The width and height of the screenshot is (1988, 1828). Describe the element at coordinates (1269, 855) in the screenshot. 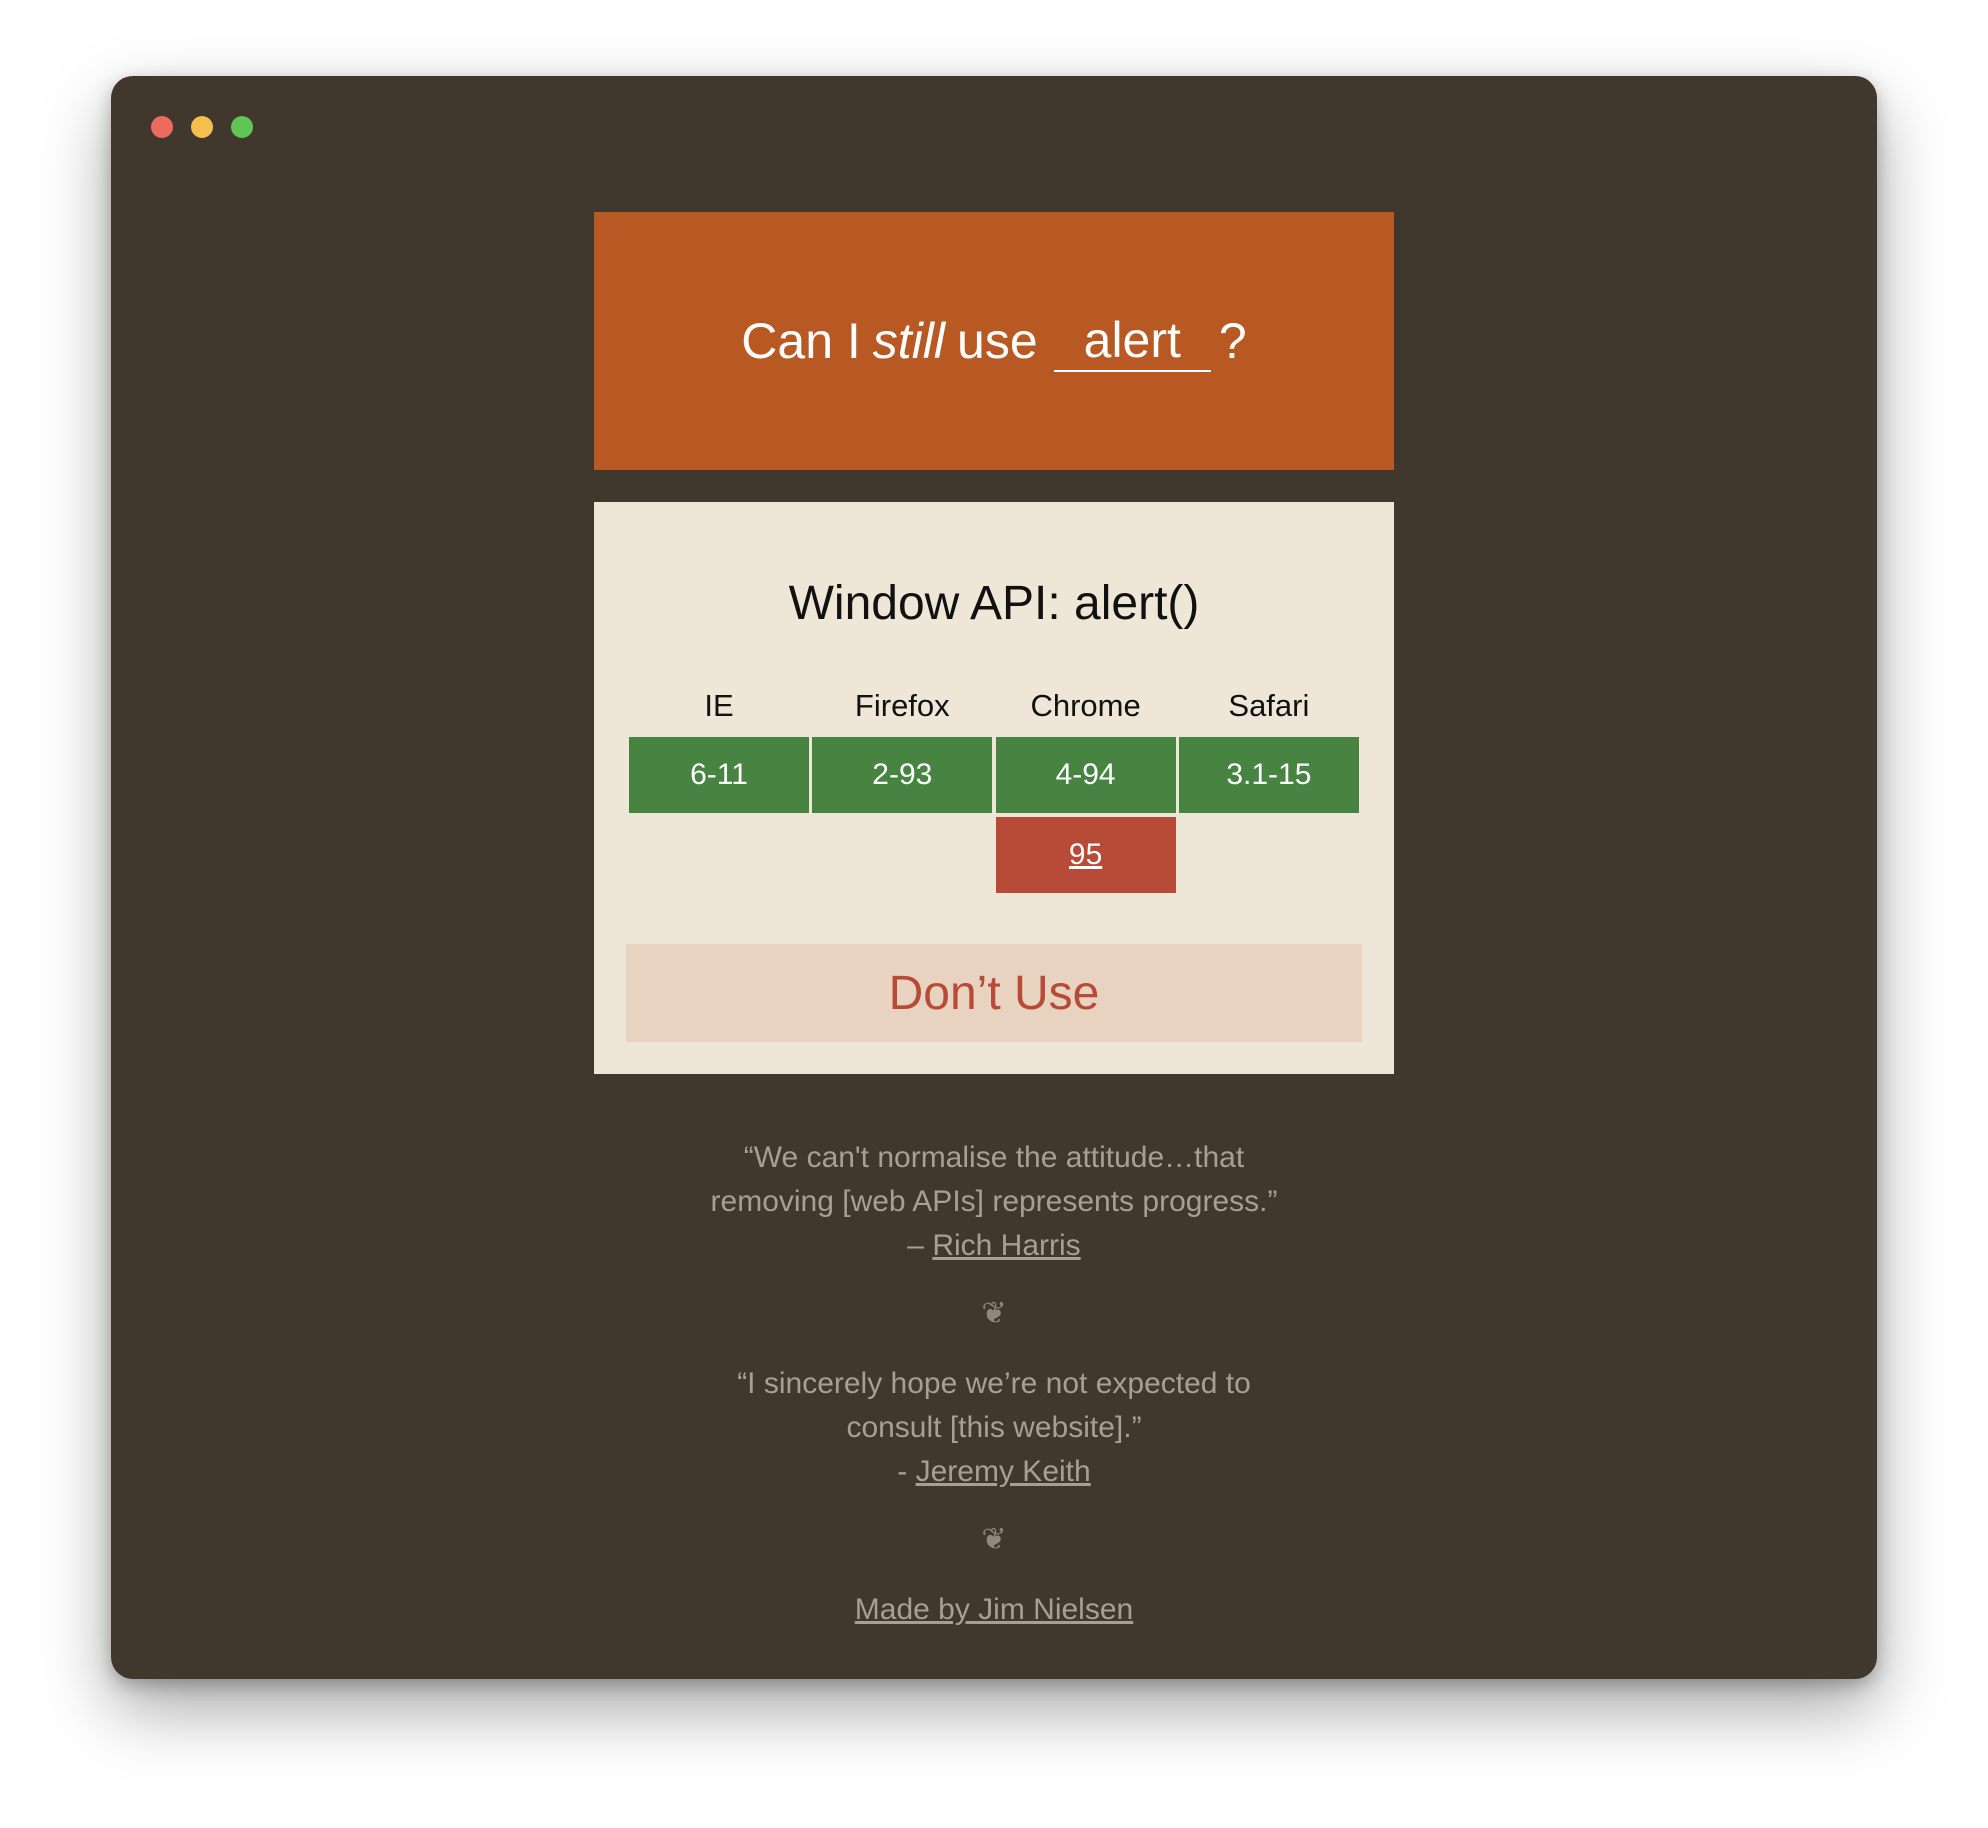

I see `unsupported-cell-safari-empty` at that location.